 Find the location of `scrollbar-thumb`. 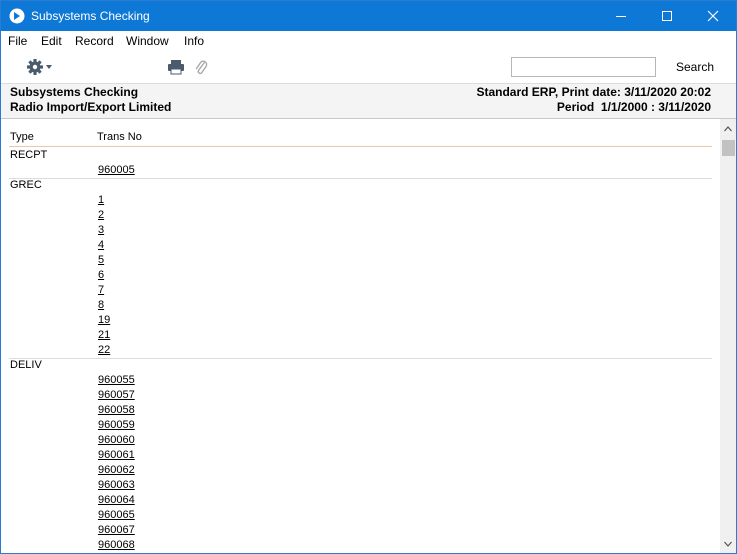

scrollbar-thumb is located at coordinates (728, 148).